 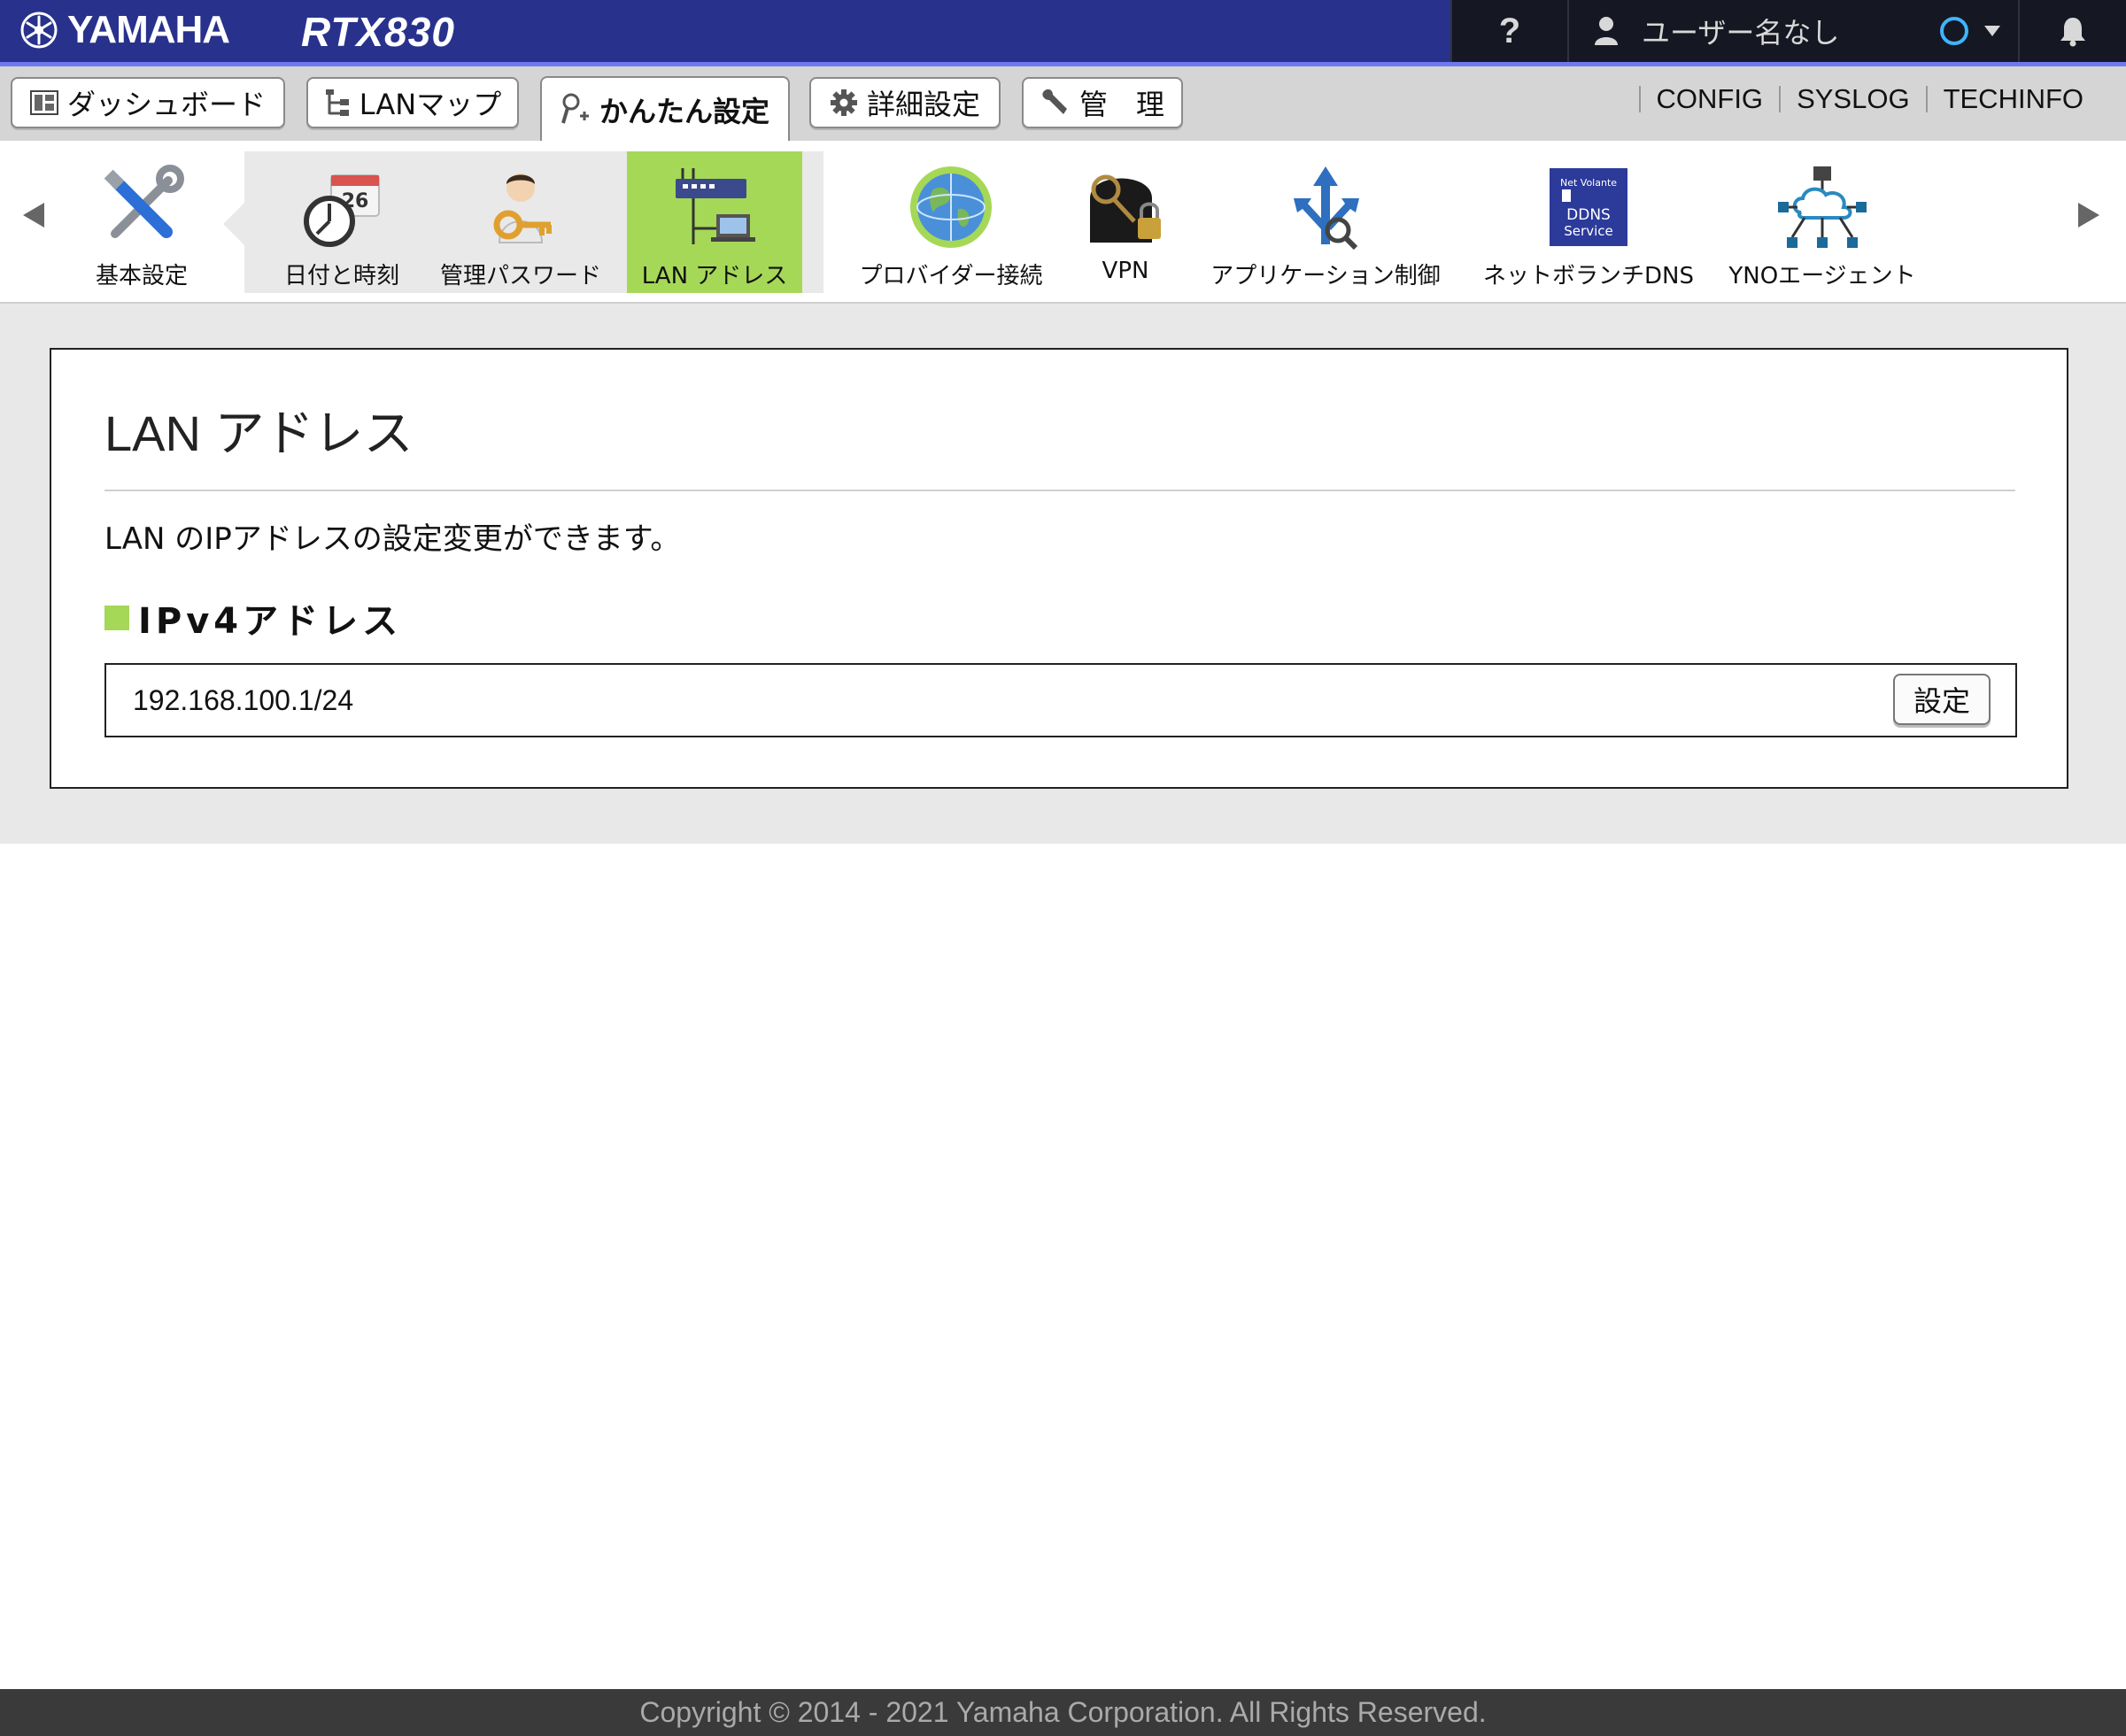 I want to click on menu-item-basic-settings: 基本設定, so click(x=142, y=222).